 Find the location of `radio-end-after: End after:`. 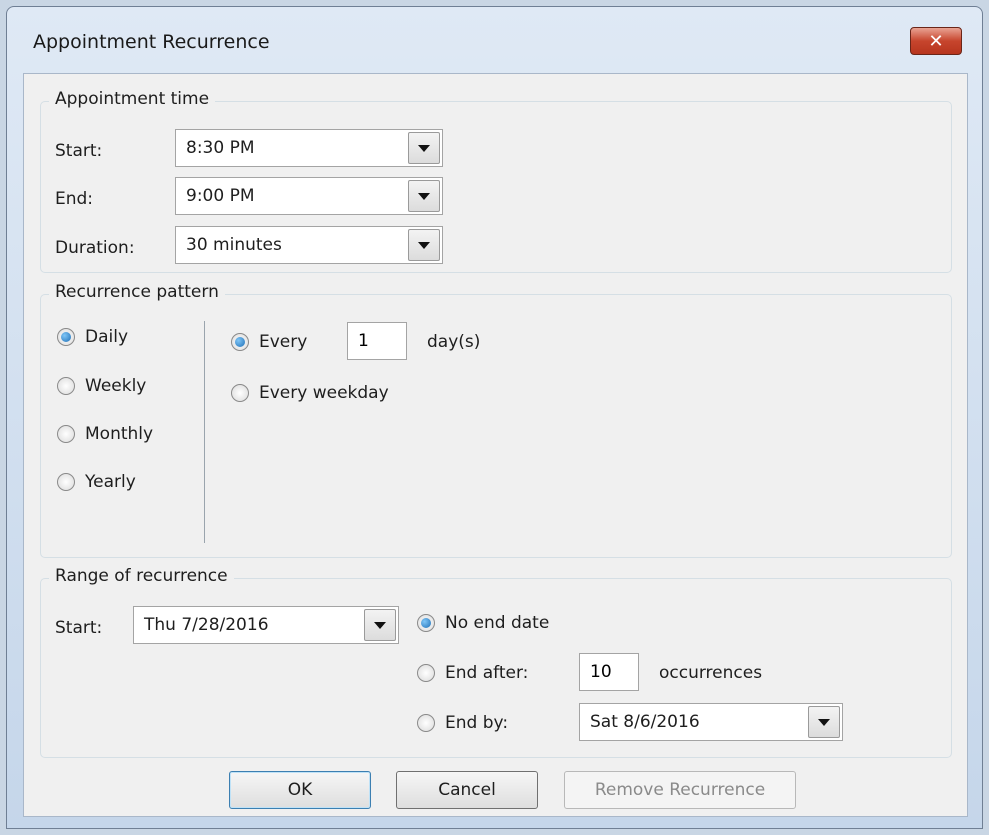

radio-end-after: End after: is located at coordinates (472, 673).